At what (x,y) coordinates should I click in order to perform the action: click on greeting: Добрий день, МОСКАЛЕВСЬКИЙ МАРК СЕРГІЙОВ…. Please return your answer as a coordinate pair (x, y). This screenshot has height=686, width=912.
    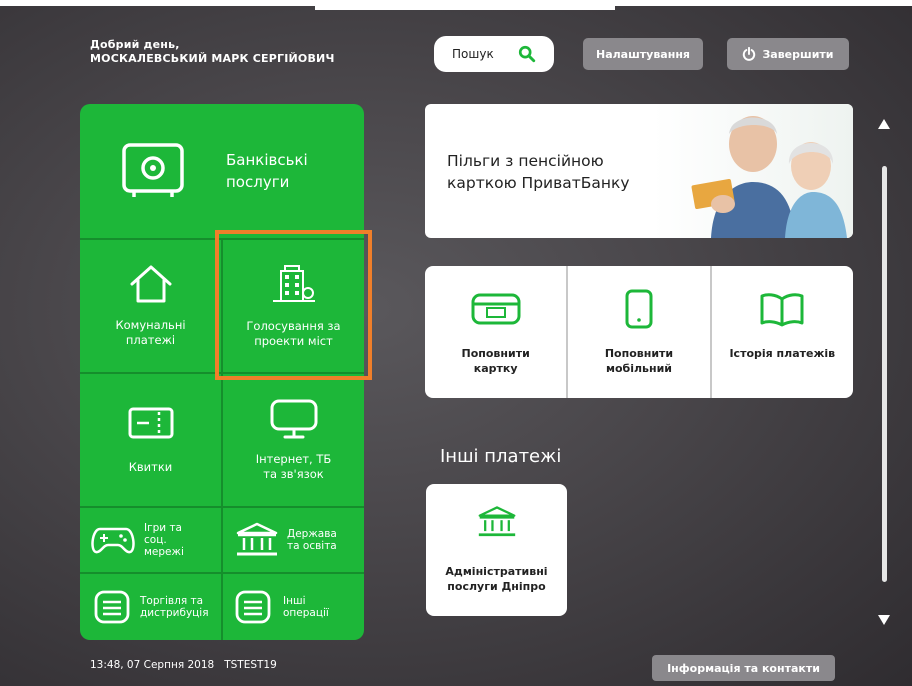
    Looking at the image, I should click on (212, 52).